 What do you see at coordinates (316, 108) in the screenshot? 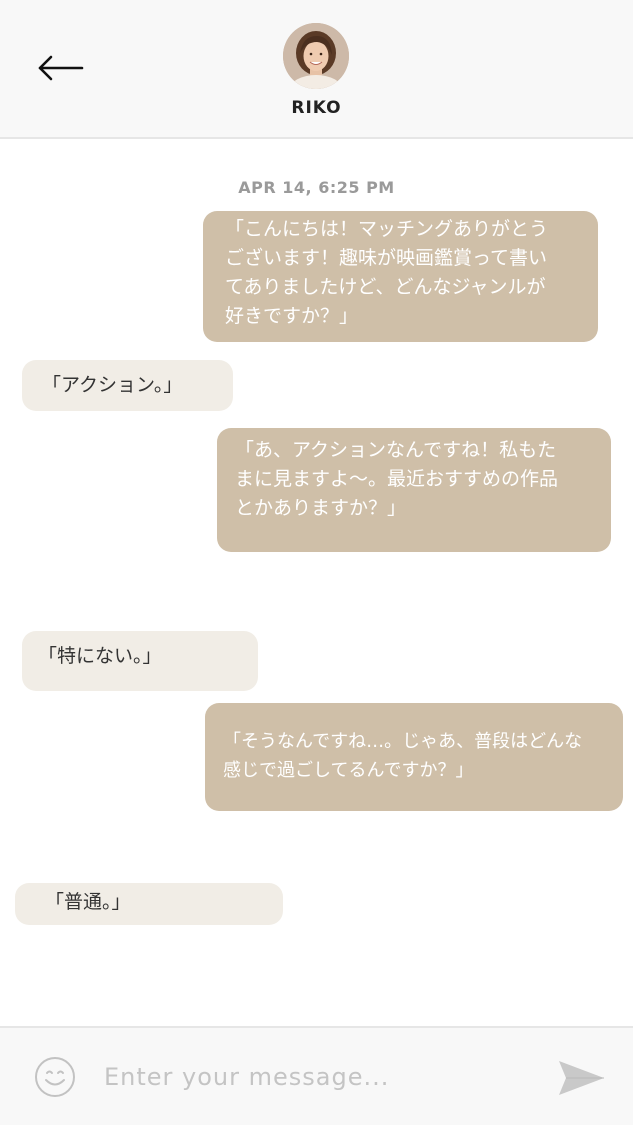
I see `contact-name: RIKO` at bounding box center [316, 108].